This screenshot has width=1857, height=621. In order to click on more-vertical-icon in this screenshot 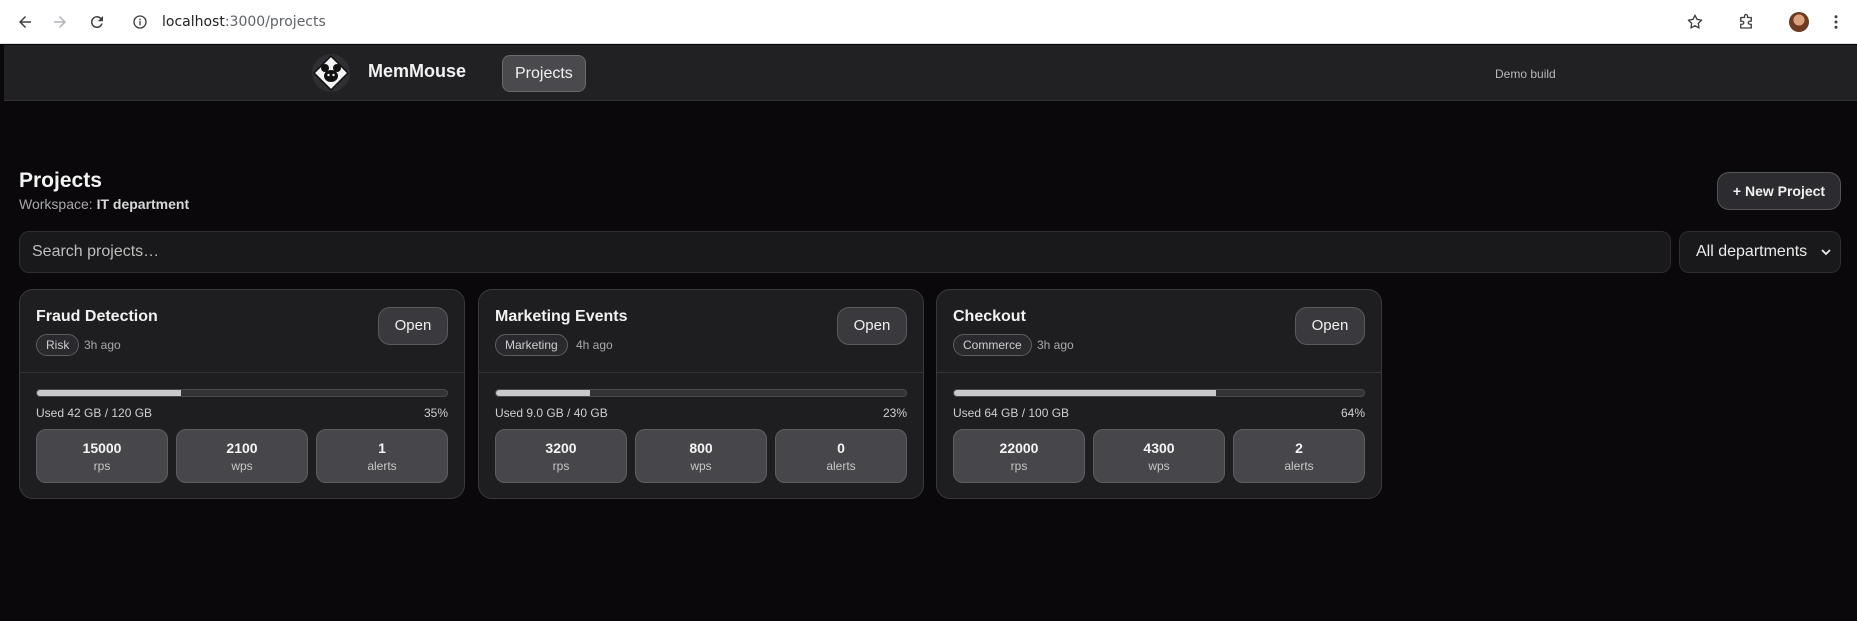, I will do `click(1836, 22)`.